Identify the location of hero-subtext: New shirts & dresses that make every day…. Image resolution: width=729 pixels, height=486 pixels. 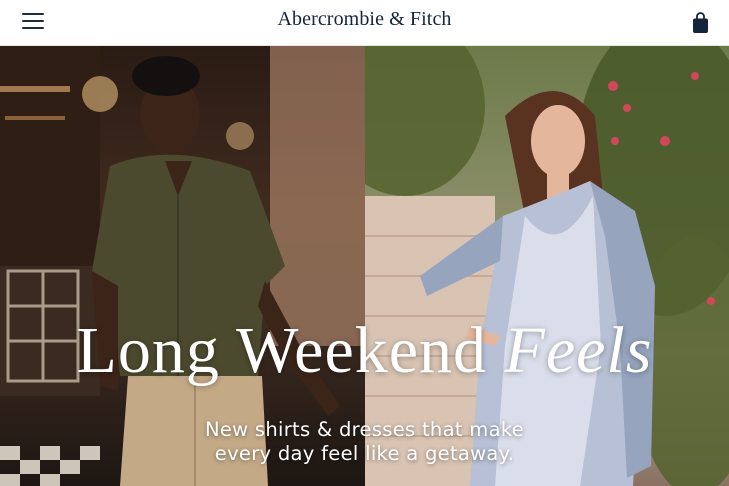
(364, 442).